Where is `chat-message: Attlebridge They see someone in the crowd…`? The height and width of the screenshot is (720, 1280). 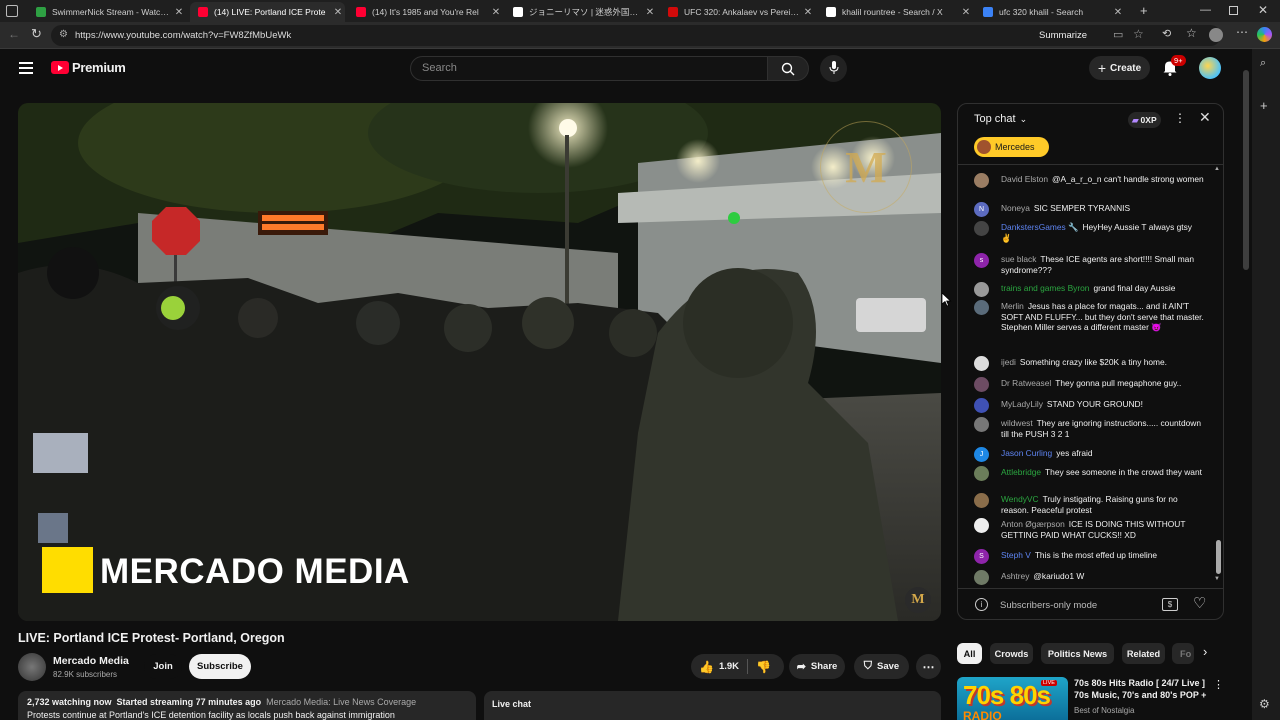
chat-message: Attlebridge They see someone in the crowd… is located at coordinates (1089, 473).